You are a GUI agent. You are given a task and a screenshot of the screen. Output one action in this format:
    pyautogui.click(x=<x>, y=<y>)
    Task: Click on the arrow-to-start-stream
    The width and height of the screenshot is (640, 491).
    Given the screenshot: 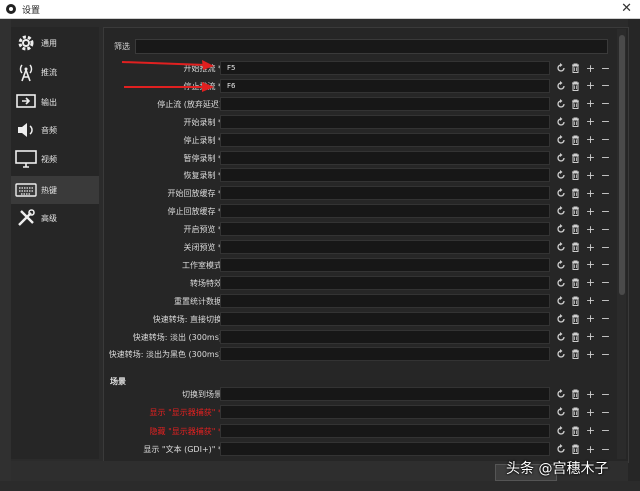 What is the action you would take?
    pyautogui.click(x=167, y=65)
    